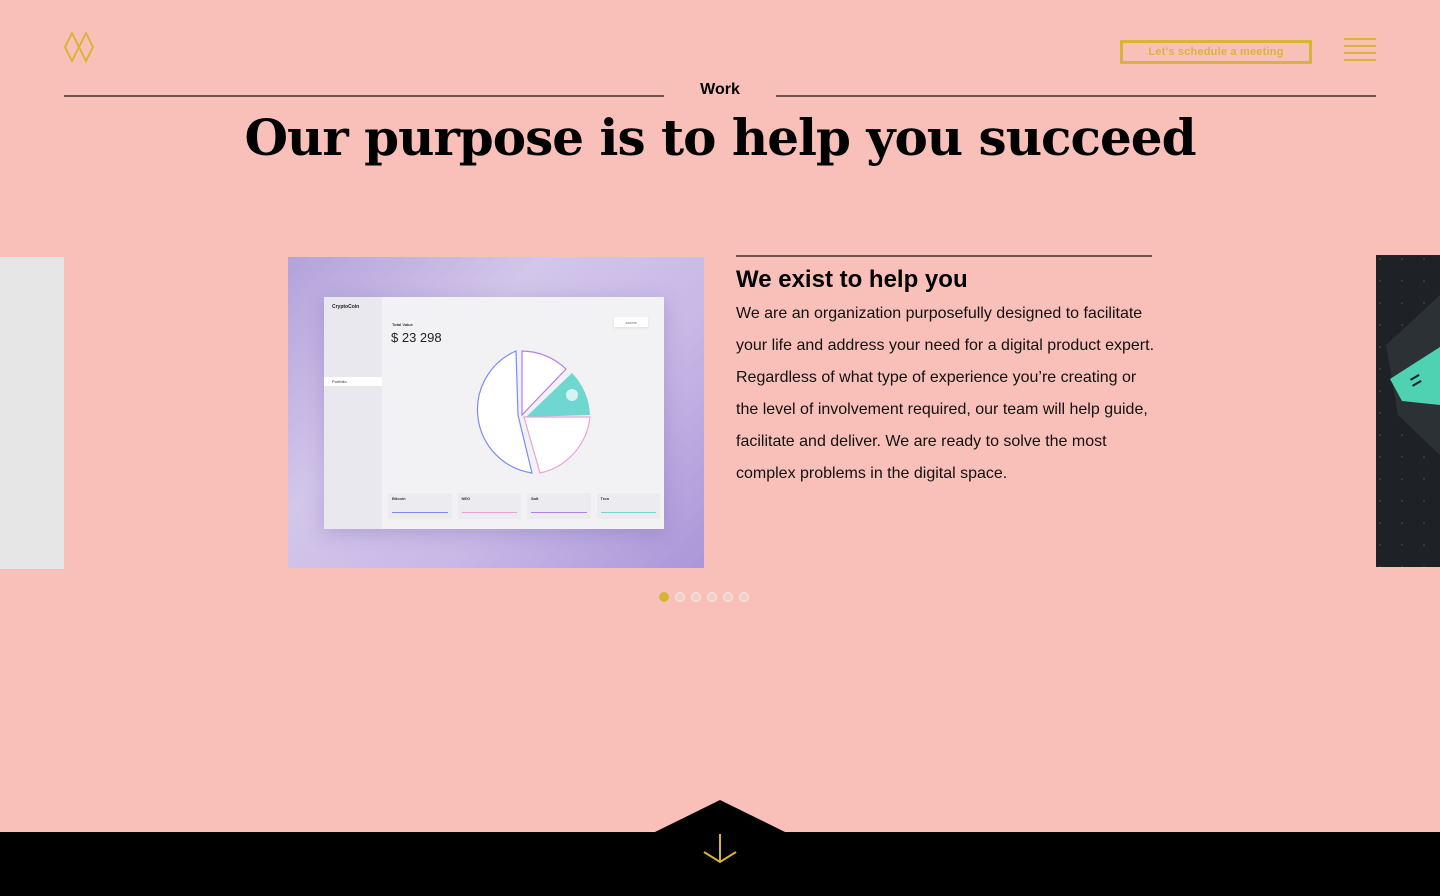 The height and width of the screenshot is (896, 1440). What do you see at coordinates (346, 307) in the screenshot?
I see `app-brand: CryptoCoin` at bounding box center [346, 307].